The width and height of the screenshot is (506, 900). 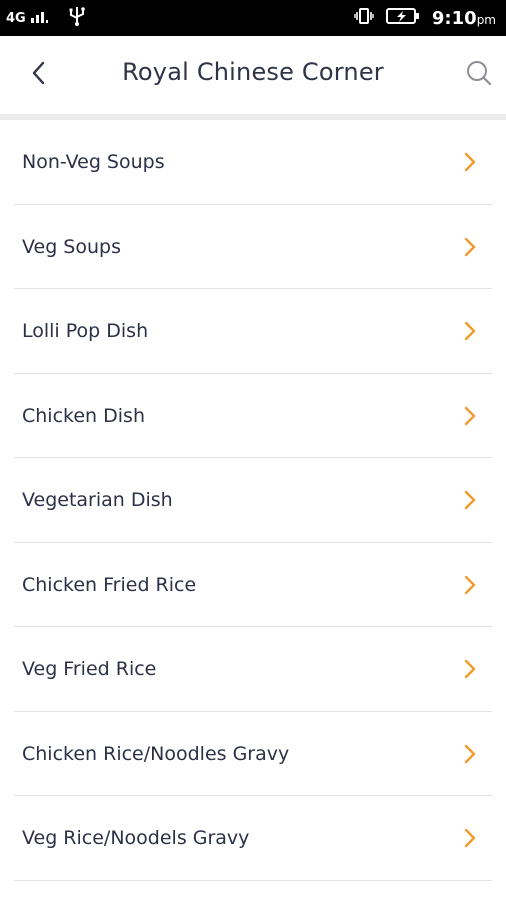 What do you see at coordinates (364, 18) in the screenshot?
I see `vibrate-icon` at bounding box center [364, 18].